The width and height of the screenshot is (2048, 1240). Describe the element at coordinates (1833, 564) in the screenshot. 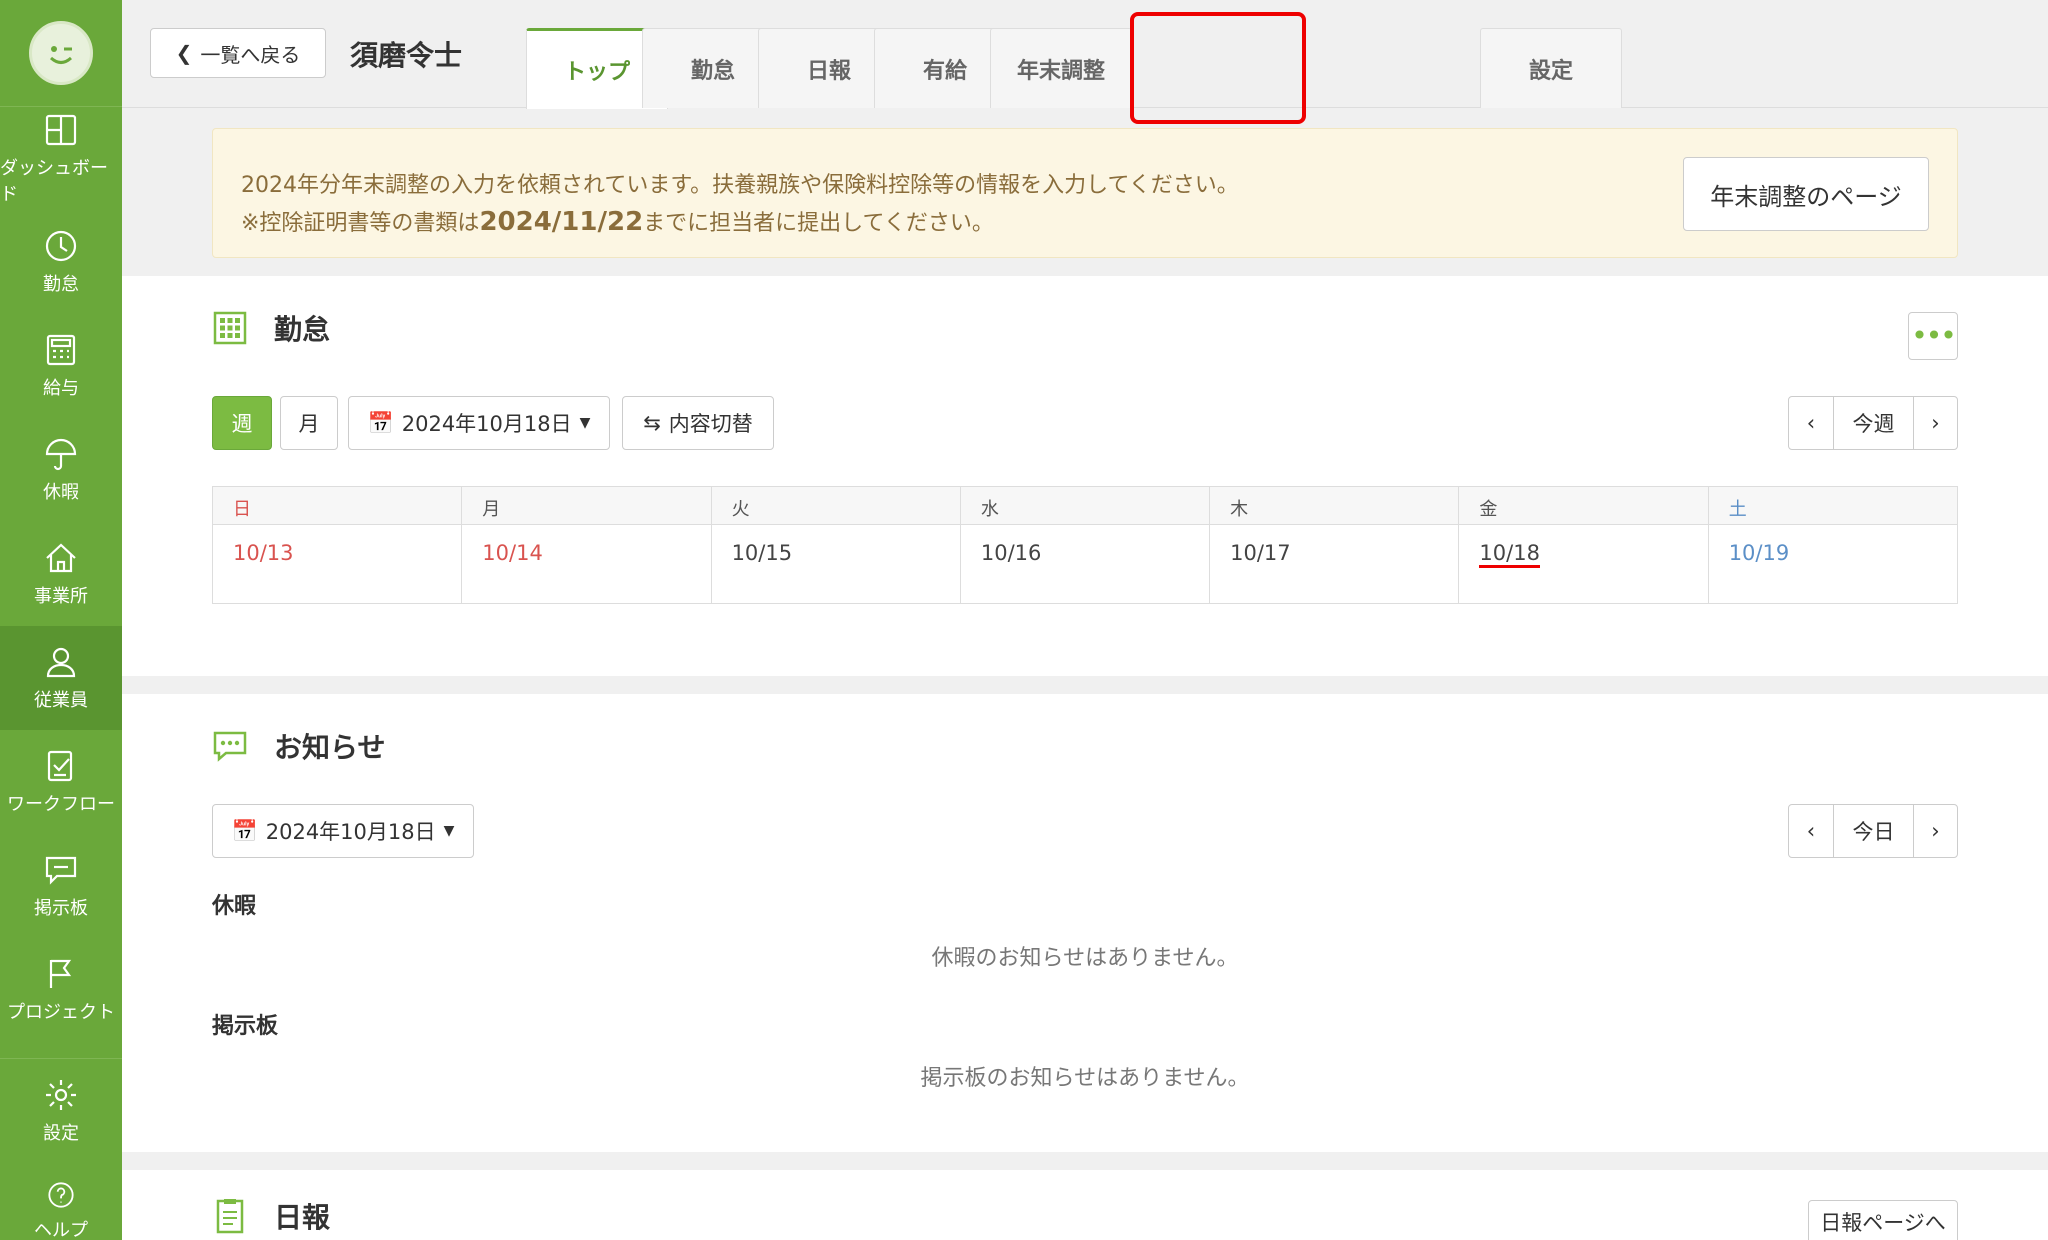

I see `calendar-day-cell: 10/19` at that location.